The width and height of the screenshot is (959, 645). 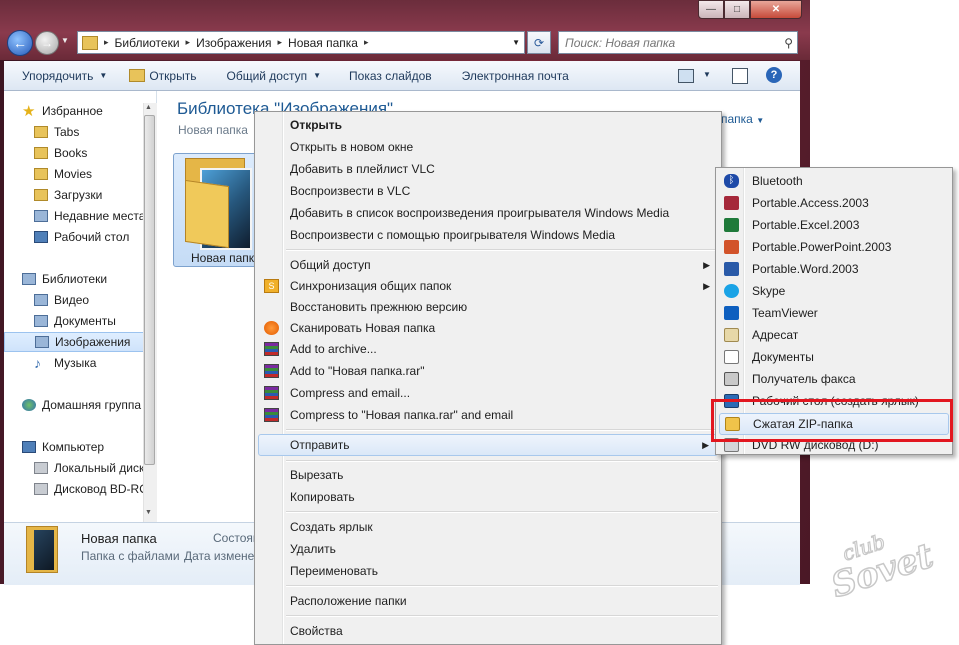 I want to click on menu-item-label: Сканировать Новая папка, so click(x=363, y=328).